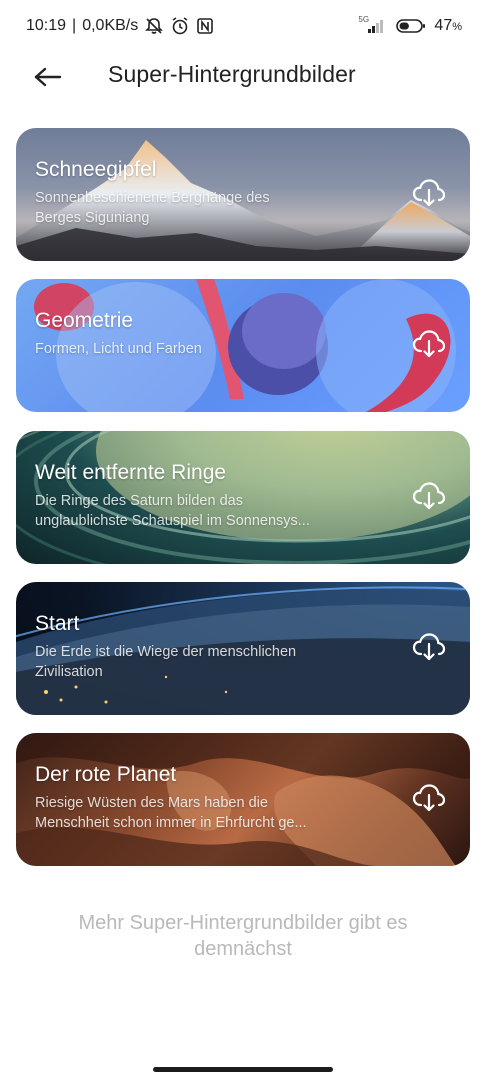 Image resolution: width=486 pixels, height=1080 pixels. I want to click on back-button, so click(48, 77).